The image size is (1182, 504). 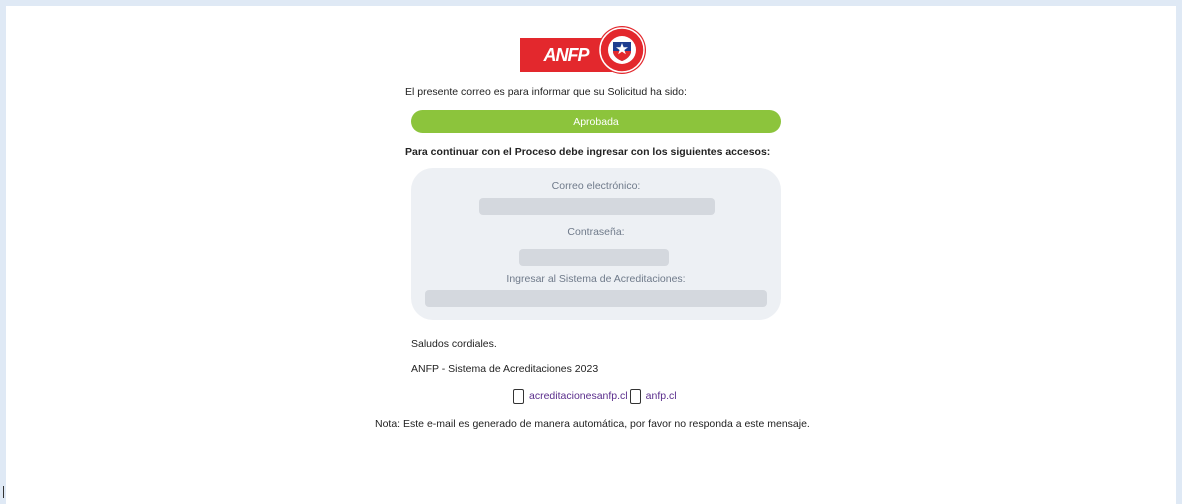 What do you see at coordinates (594, 257) in the screenshot?
I see `password-value-redacted` at bounding box center [594, 257].